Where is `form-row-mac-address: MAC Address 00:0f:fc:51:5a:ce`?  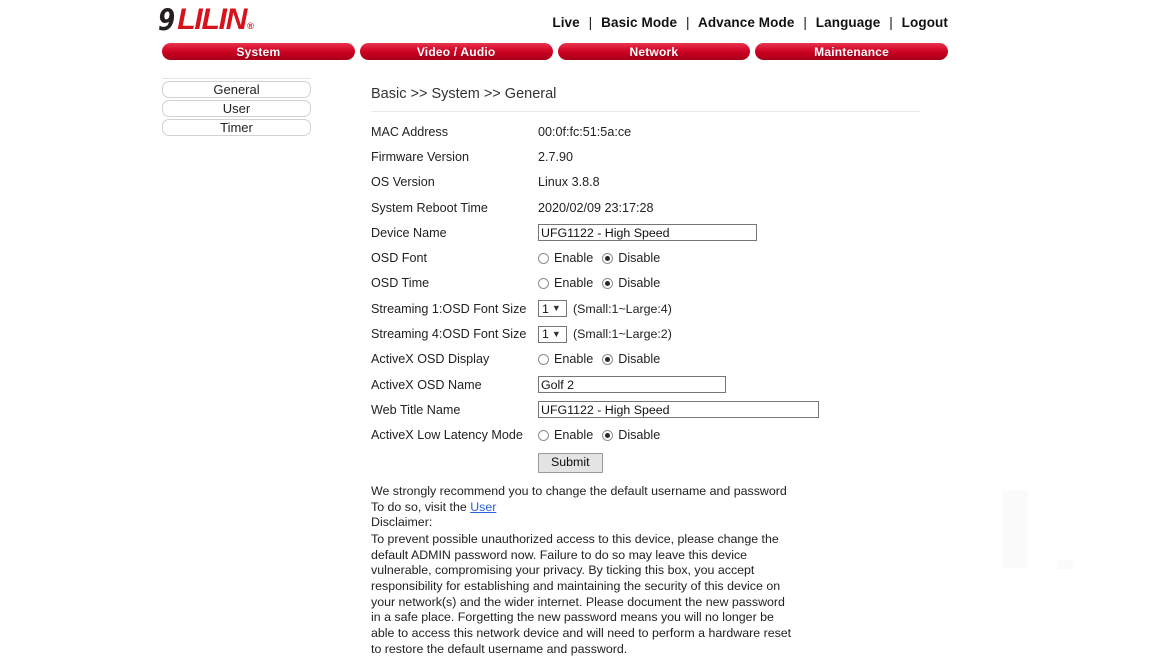 form-row-mac-address: MAC Address 00:0f:fc:51:5a:ce is located at coordinates (651, 131).